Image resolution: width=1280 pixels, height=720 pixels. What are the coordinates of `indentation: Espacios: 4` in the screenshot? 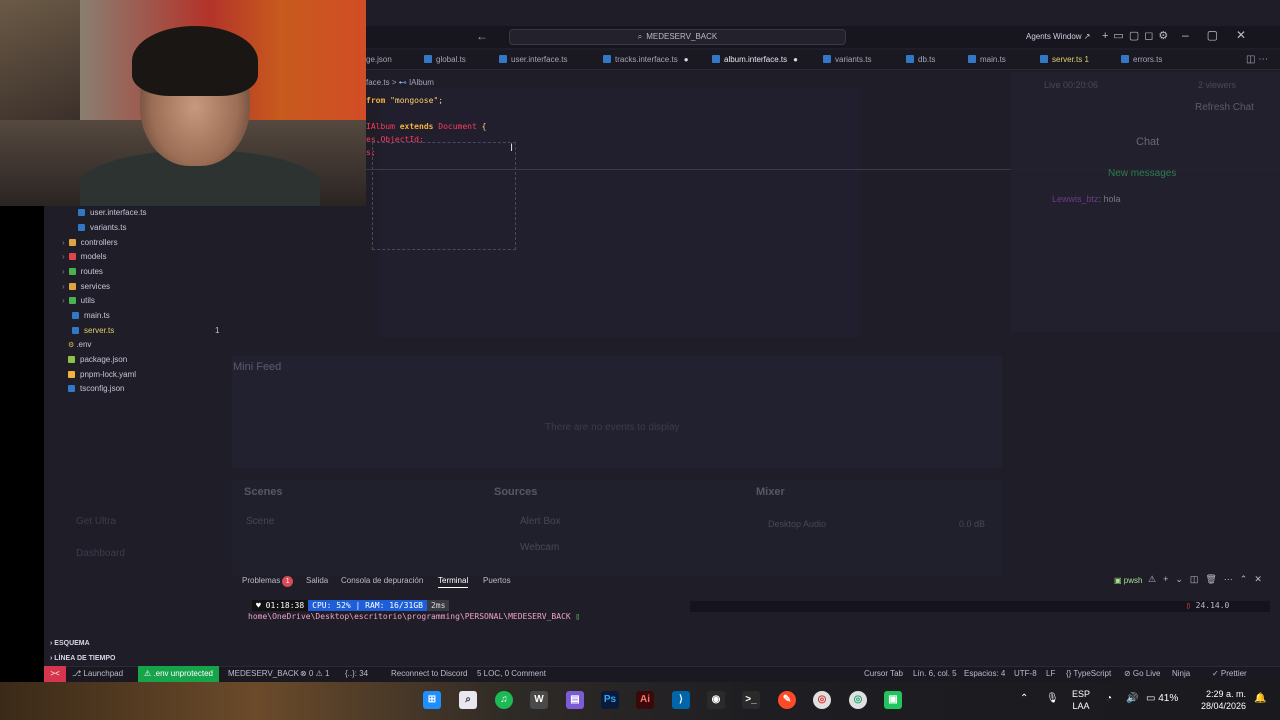 It's located at (984, 673).